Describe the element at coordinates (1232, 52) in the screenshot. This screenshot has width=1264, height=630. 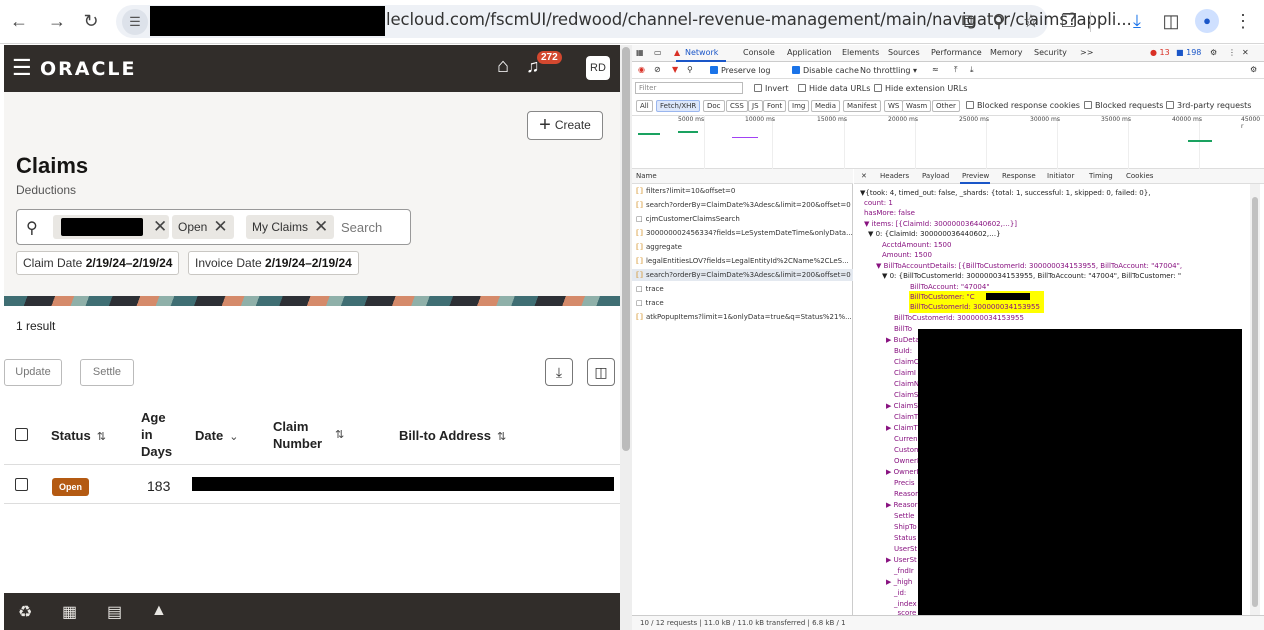
I see `more-vert-icon: ⋮` at that location.